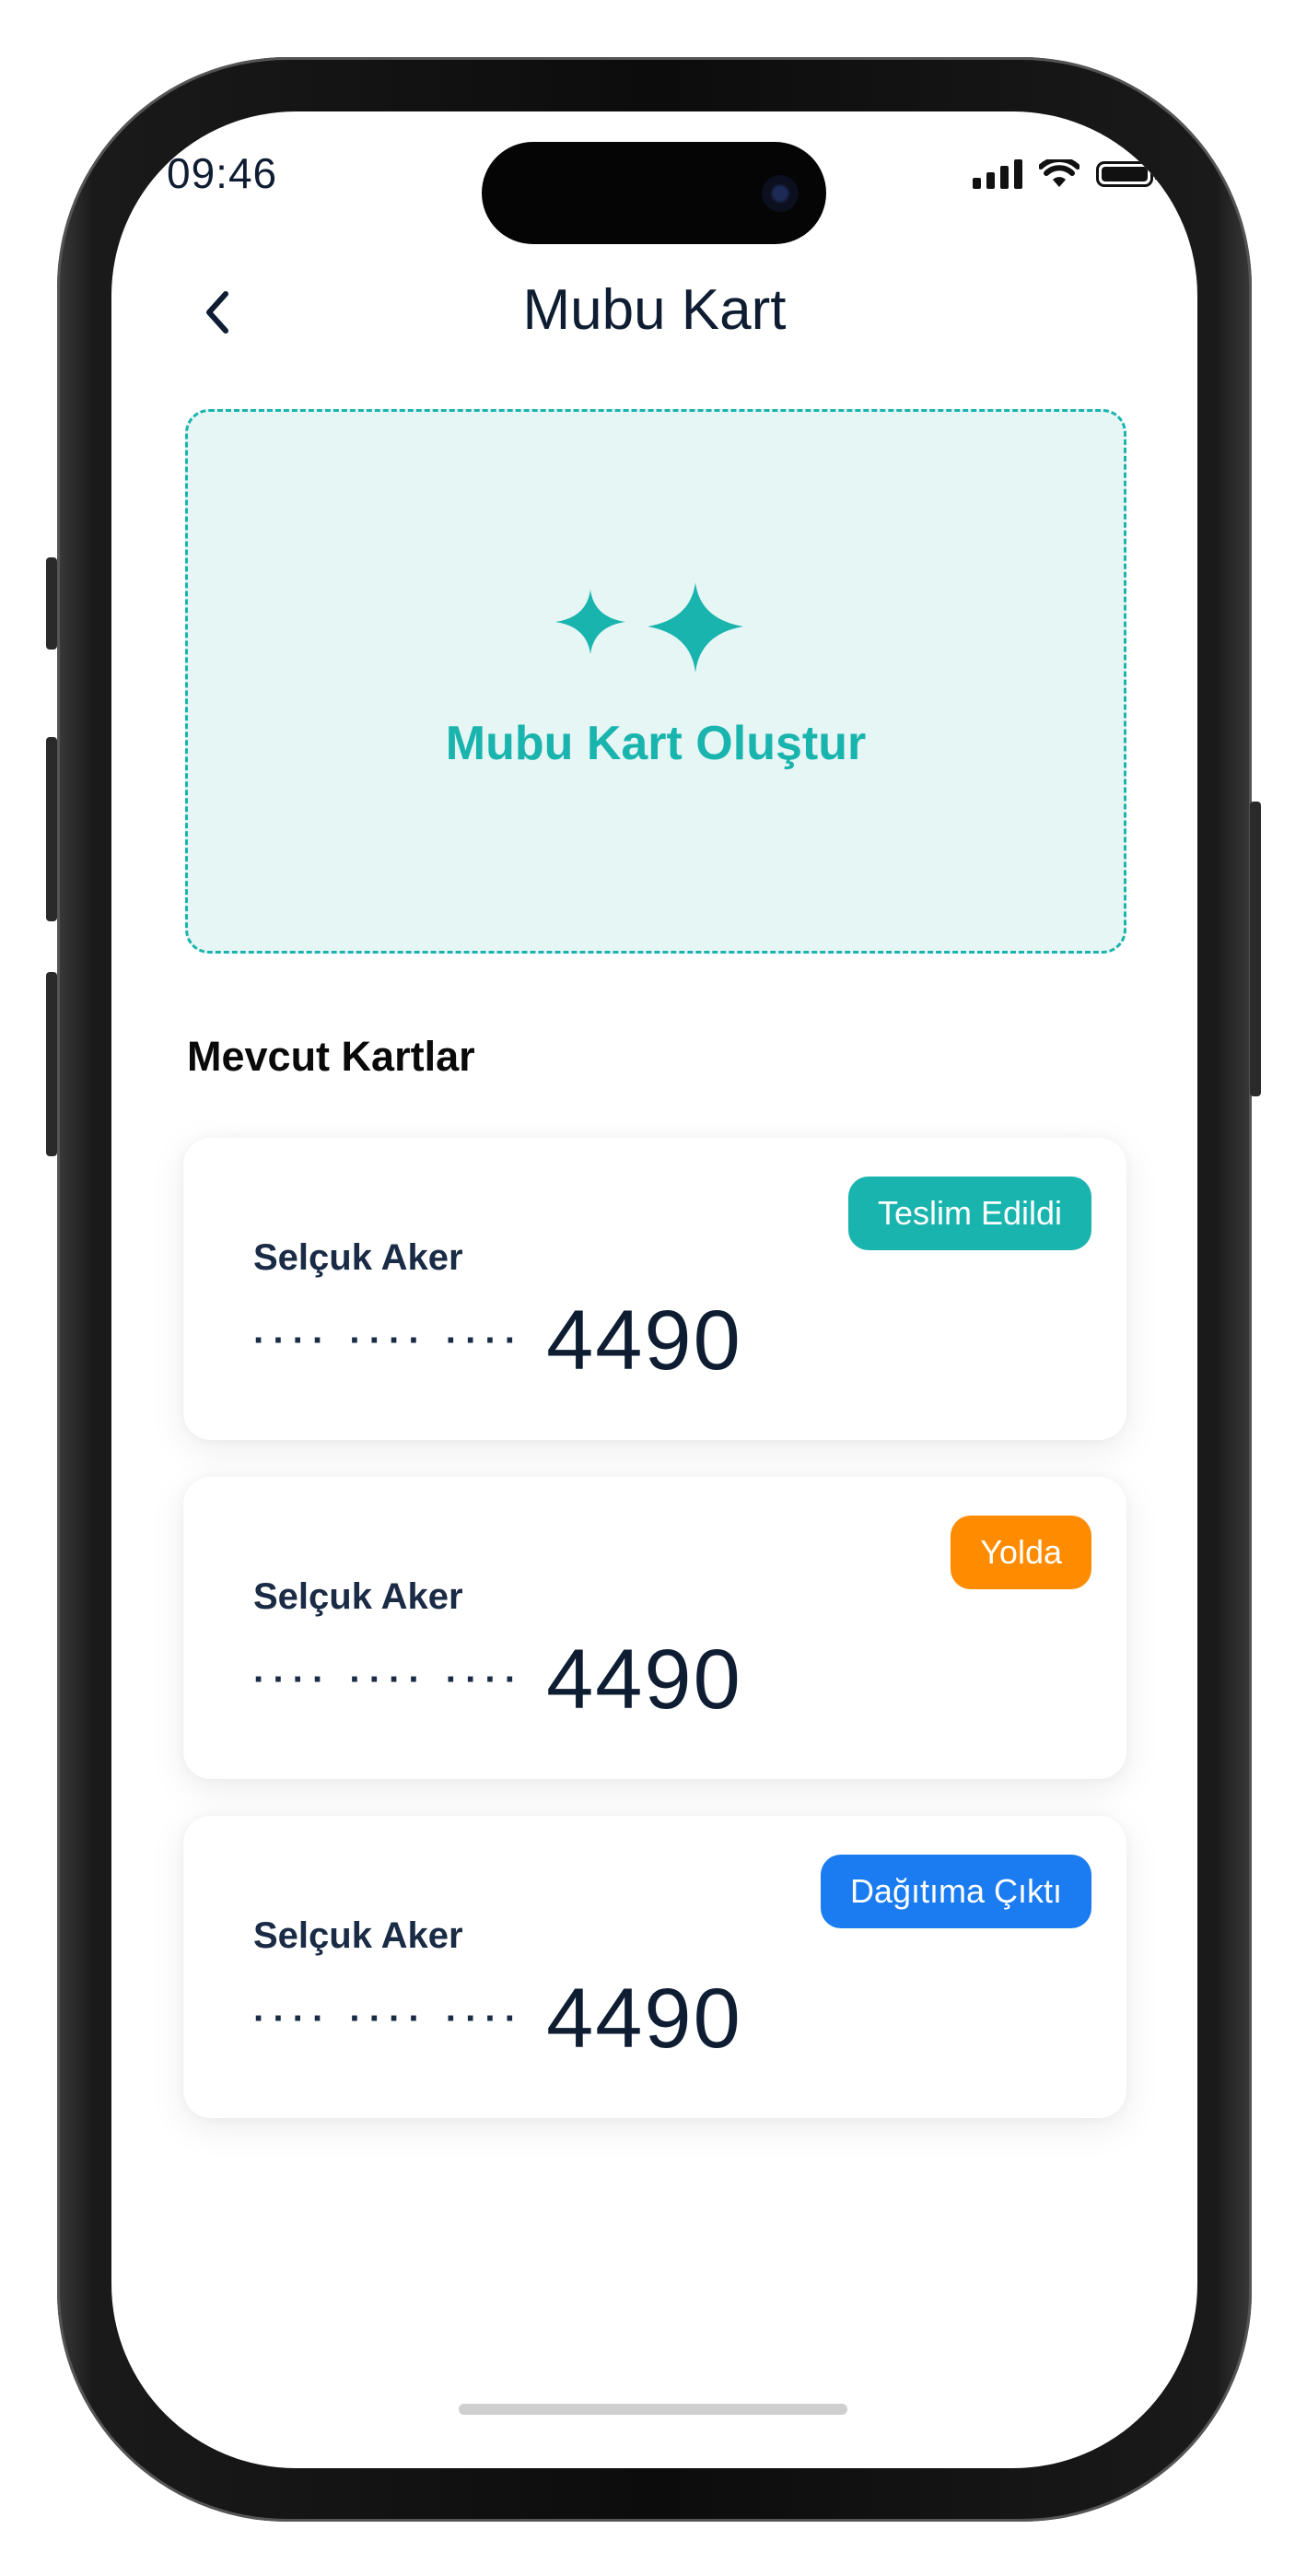 The image size is (1307, 2576). I want to click on action-button, so click(52, 603).